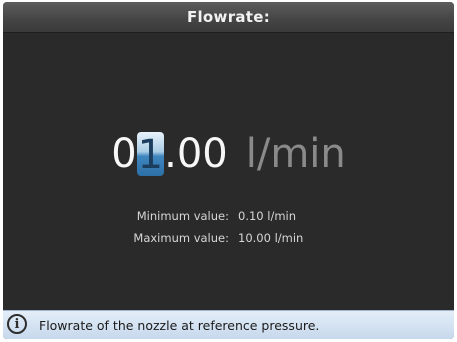 The image size is (457, 342). What do you see at coordinates (189, 154) in the screenshot?
I see `digit-tenths: 0` at bounding box center [189, 154].